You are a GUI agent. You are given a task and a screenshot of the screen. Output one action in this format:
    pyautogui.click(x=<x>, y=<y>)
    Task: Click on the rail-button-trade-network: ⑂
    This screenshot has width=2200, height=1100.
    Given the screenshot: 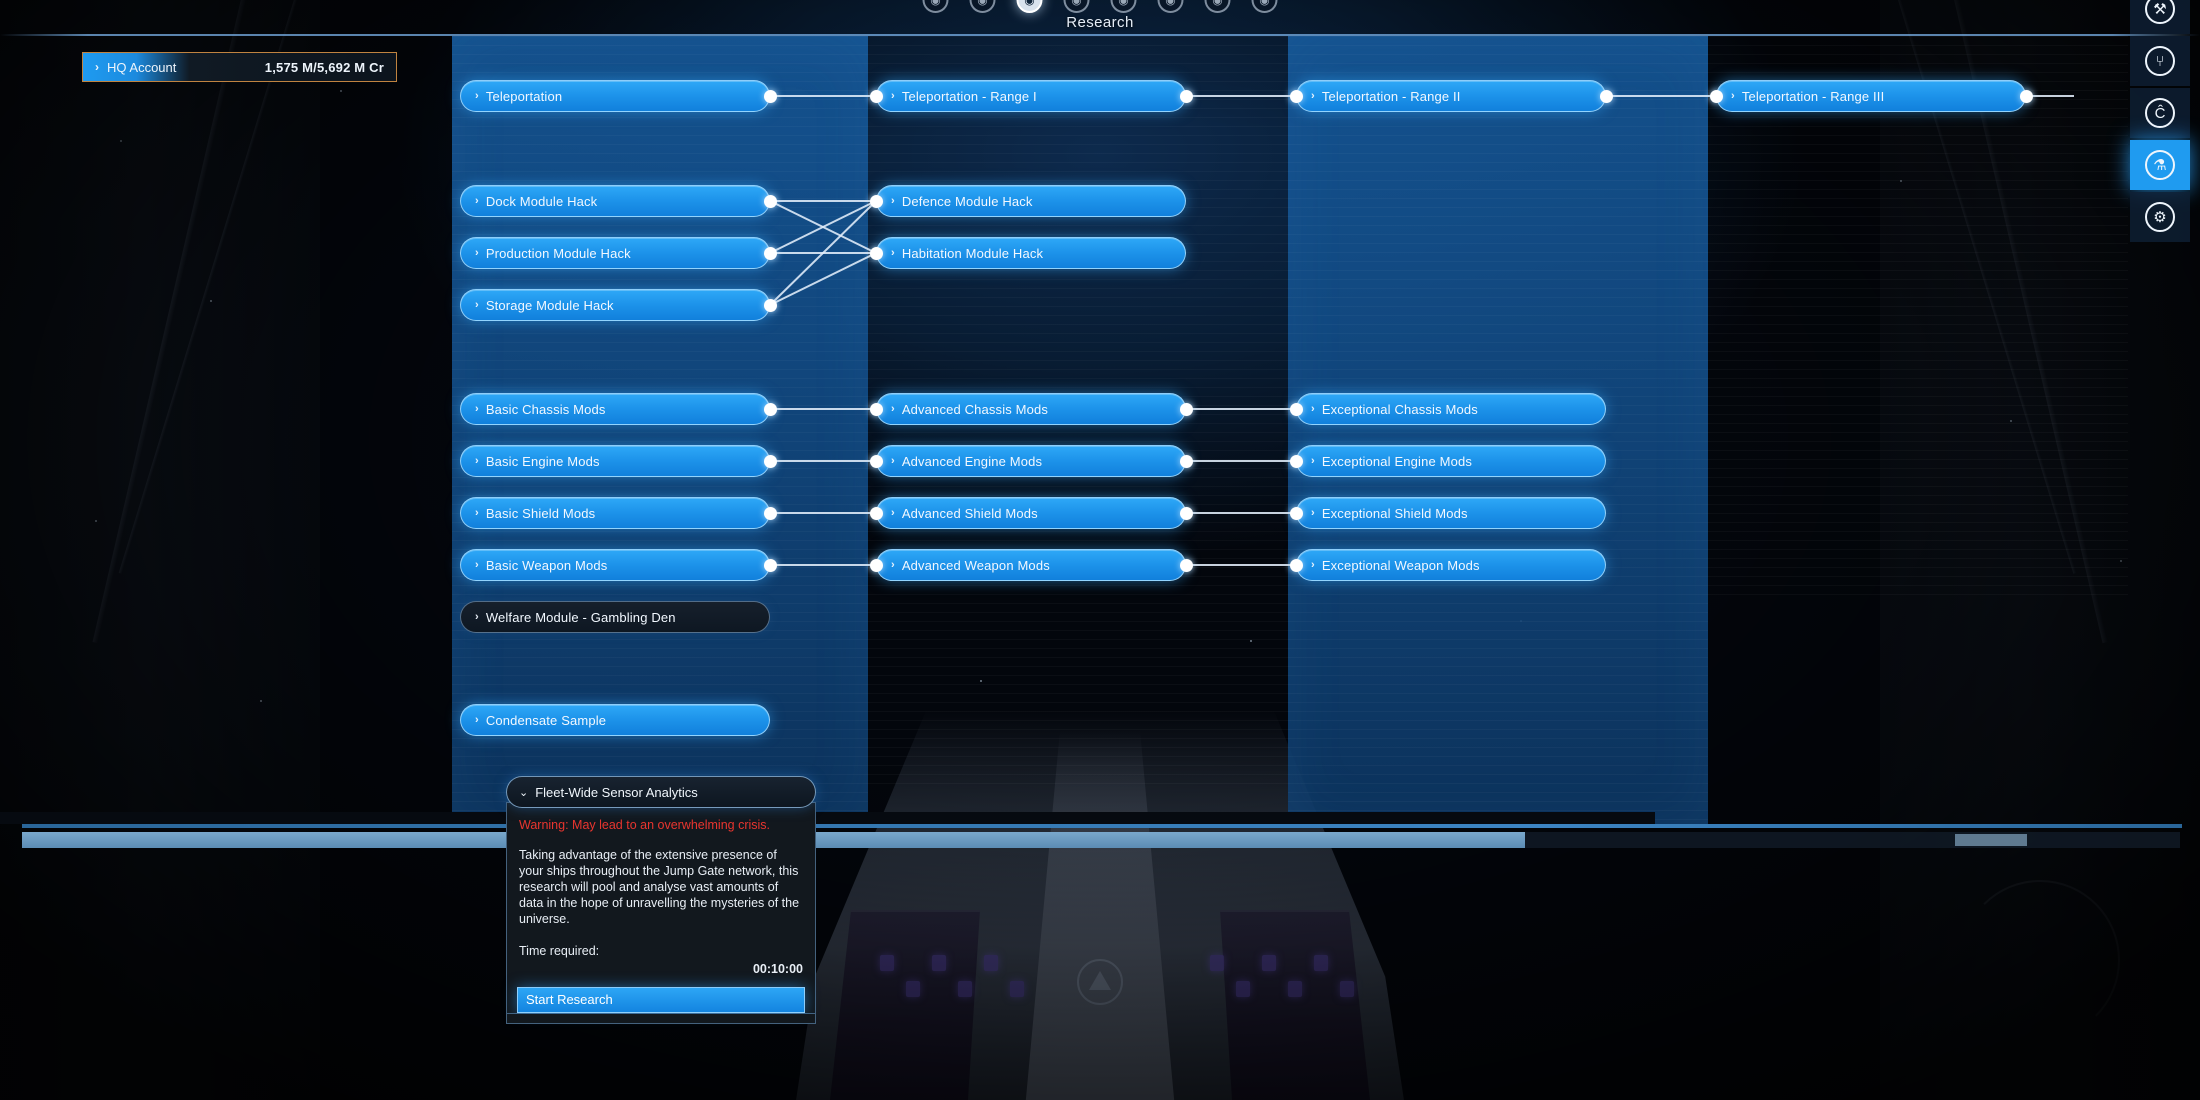 What is the action you would take?
    pyautogui.click(x=2160, y=61)
    